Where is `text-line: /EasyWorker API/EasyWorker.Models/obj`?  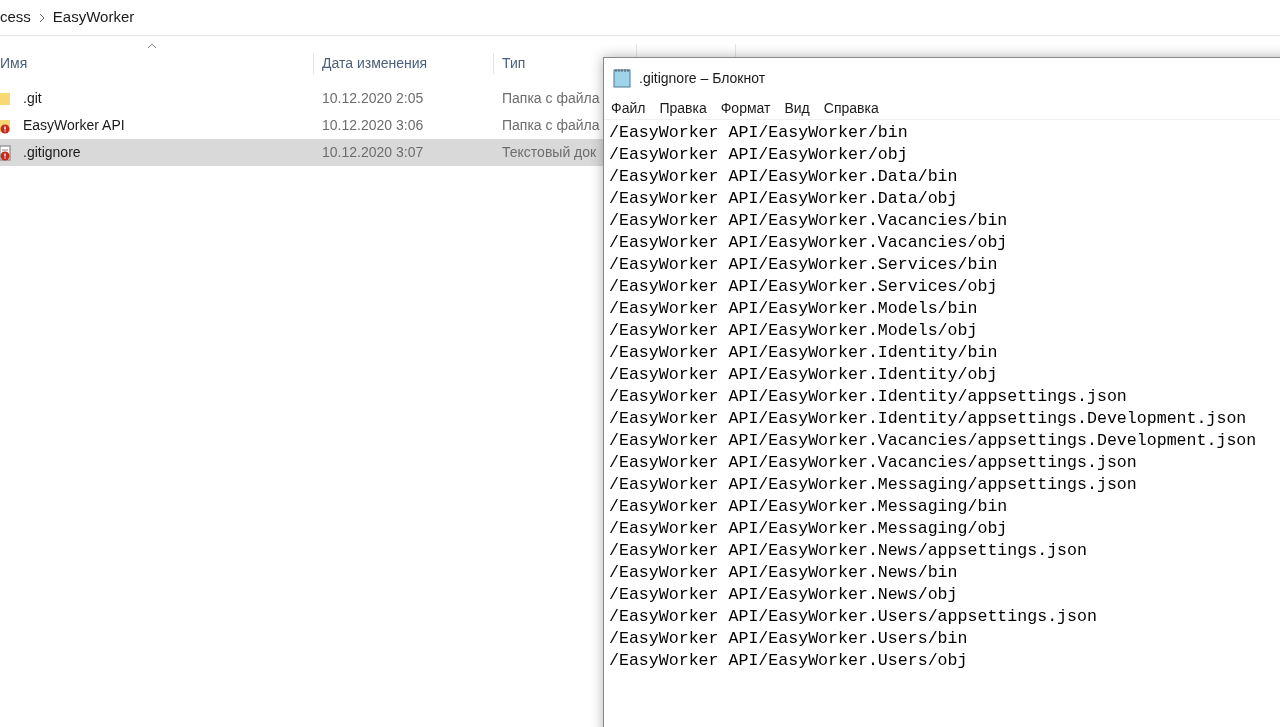 text-line: /EasyWorker API/EasyWorker.Models/obj is located at coordinates (793, 331).